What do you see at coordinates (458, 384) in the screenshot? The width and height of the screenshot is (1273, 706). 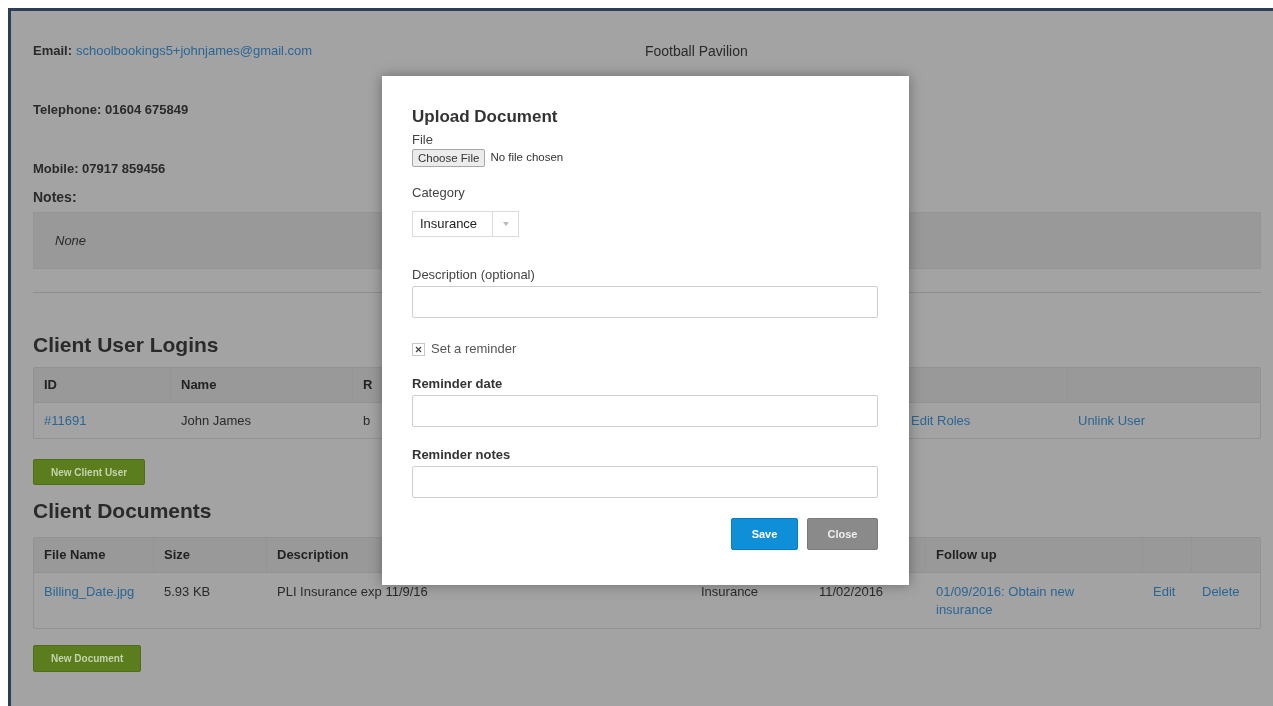 I see `field-label: Reminder date` at bounding box center [458, 384].